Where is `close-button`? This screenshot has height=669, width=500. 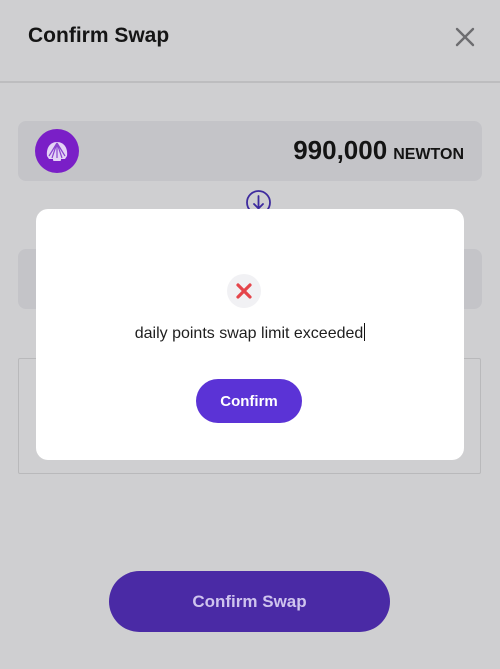 close-button is located at coordinates (465, 37).